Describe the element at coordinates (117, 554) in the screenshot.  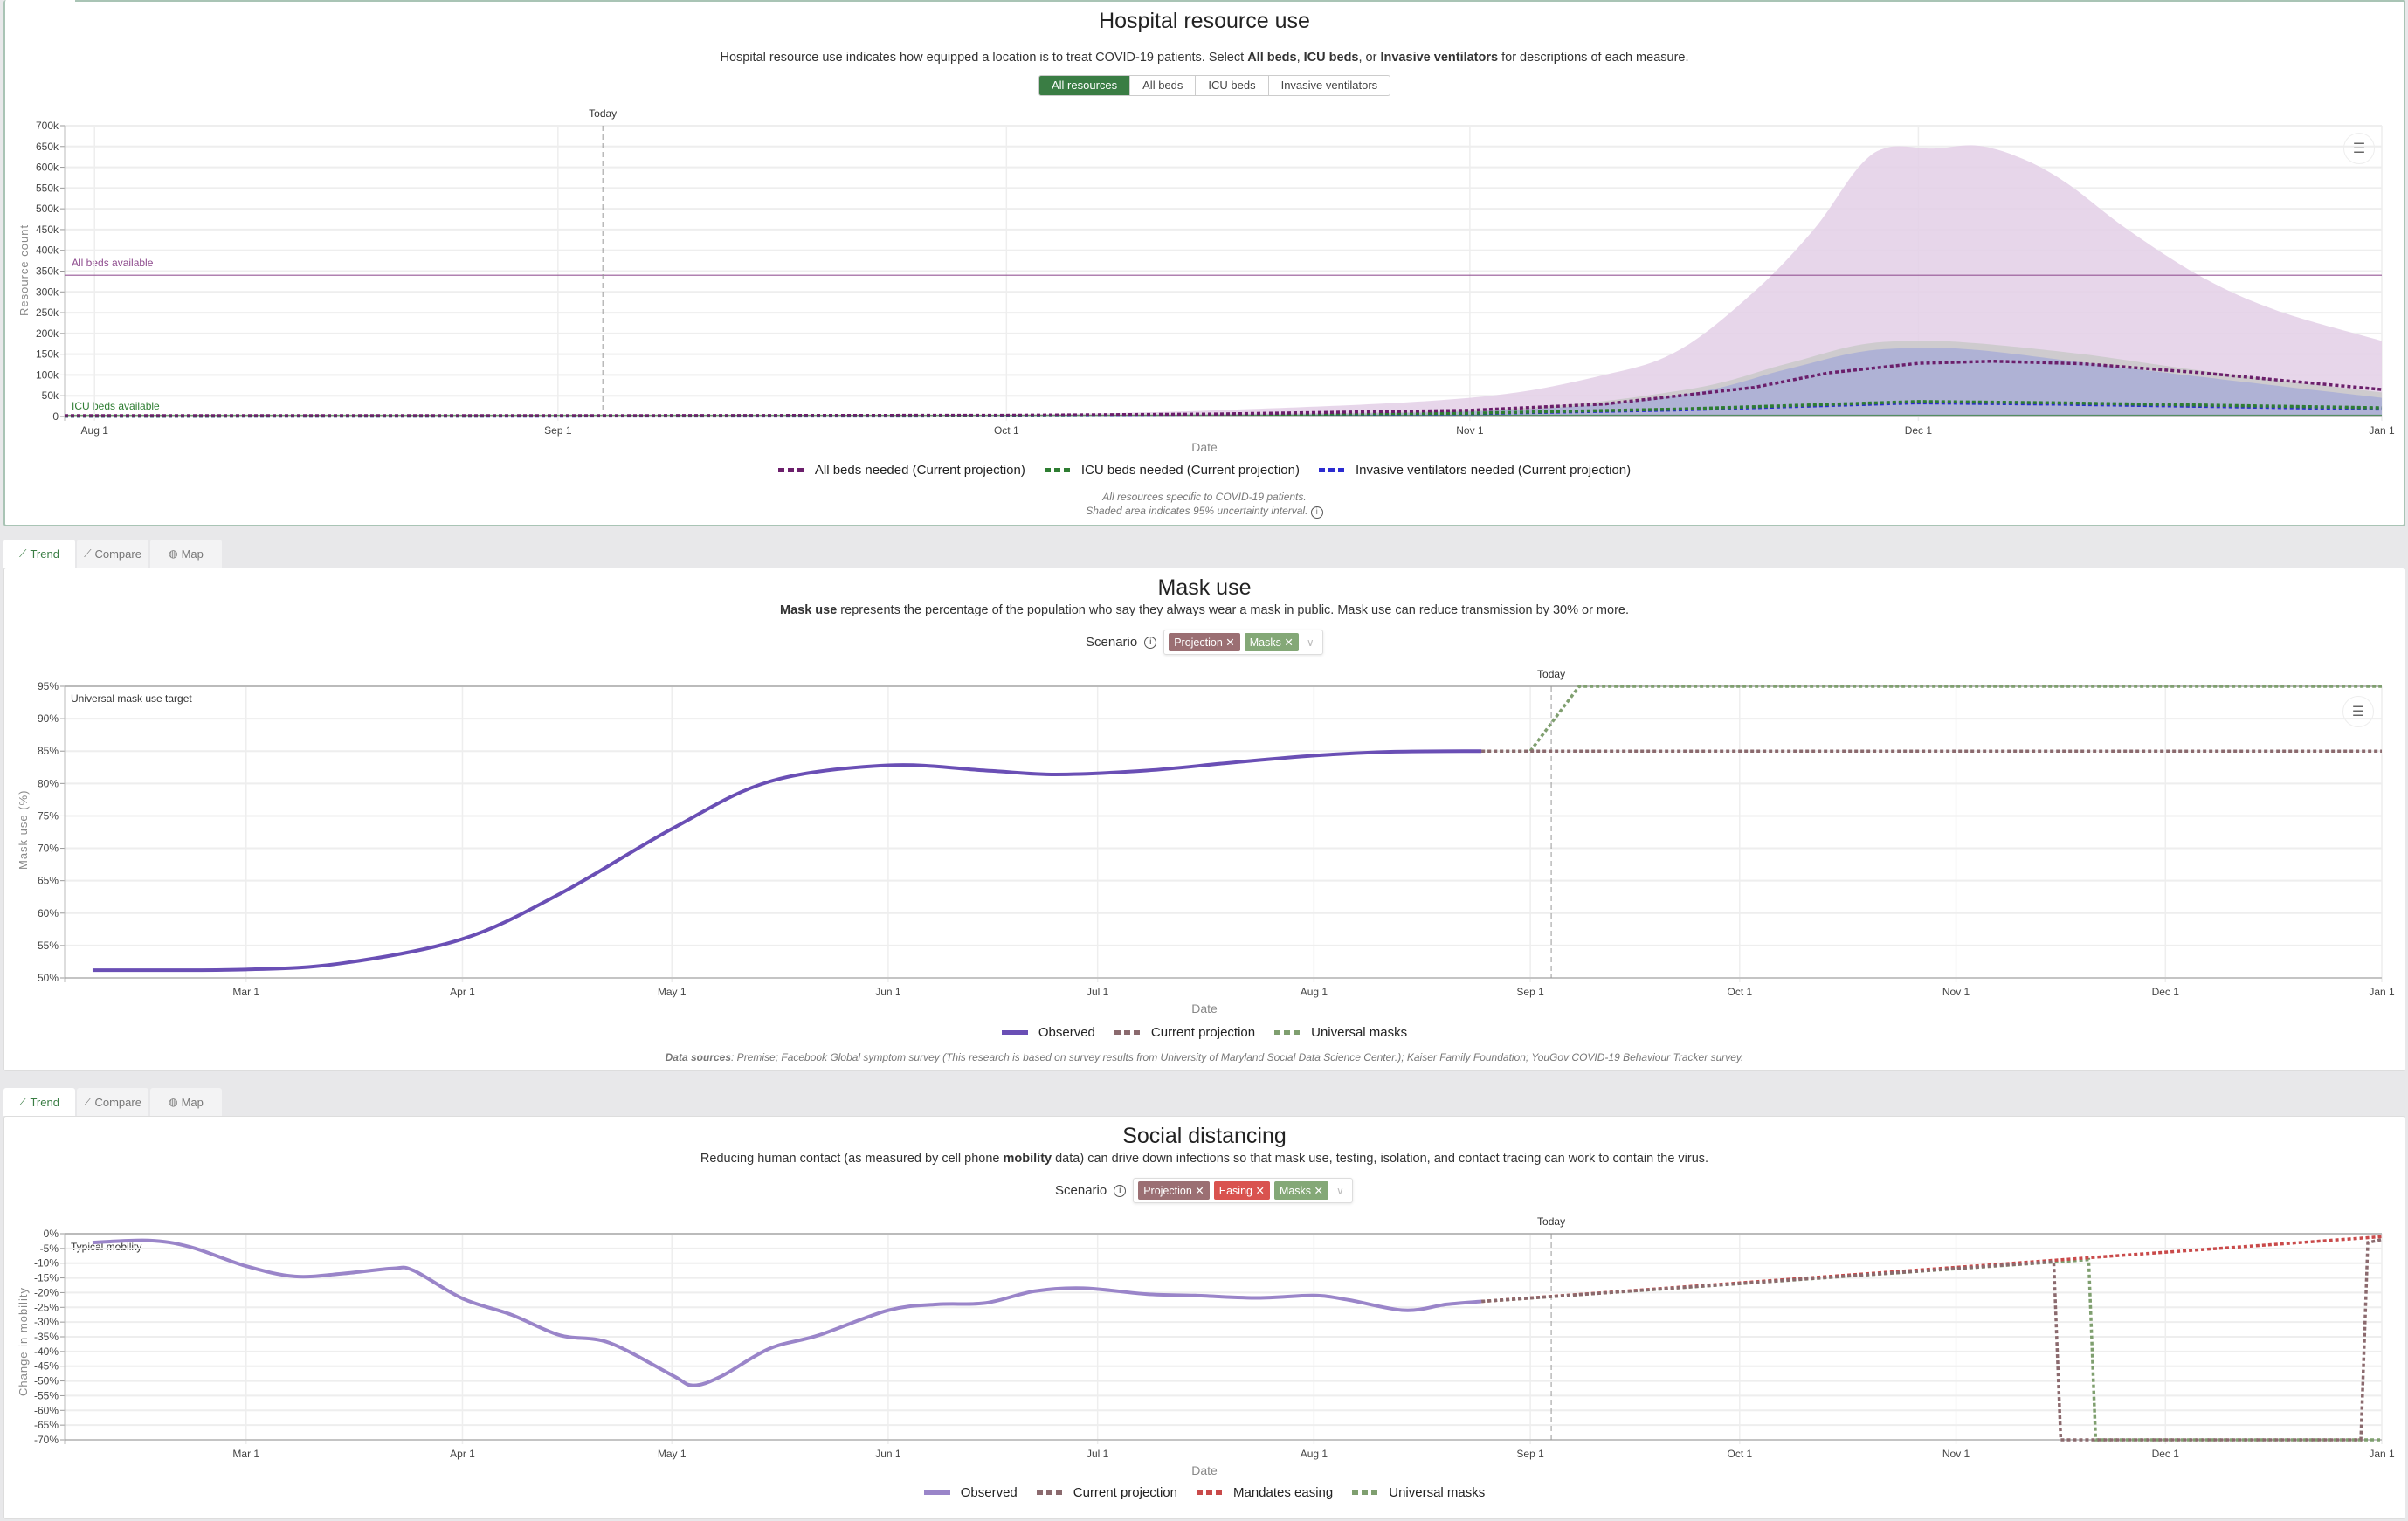
I see `tab-label: Compare` at that location.